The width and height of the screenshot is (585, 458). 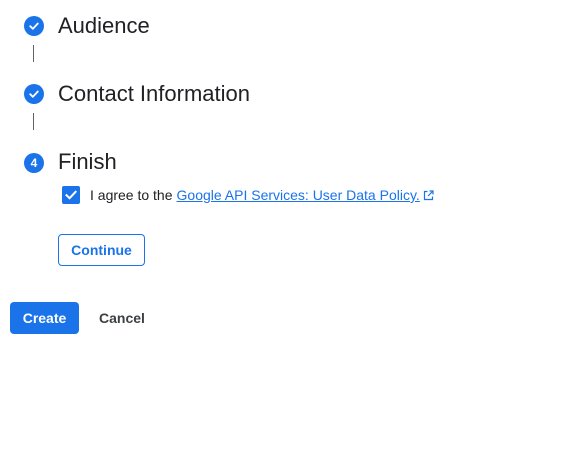 I want to click on step-2-title: Contact Information, so click(x=154, y=94).